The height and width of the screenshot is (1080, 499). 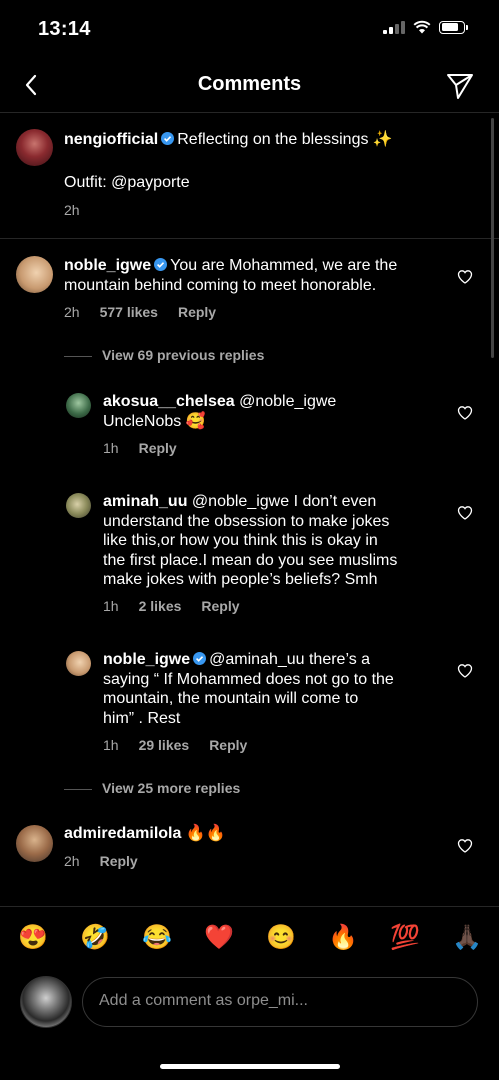 I want to click on reply-username: noble_igwe, so click(x=146, y=659).